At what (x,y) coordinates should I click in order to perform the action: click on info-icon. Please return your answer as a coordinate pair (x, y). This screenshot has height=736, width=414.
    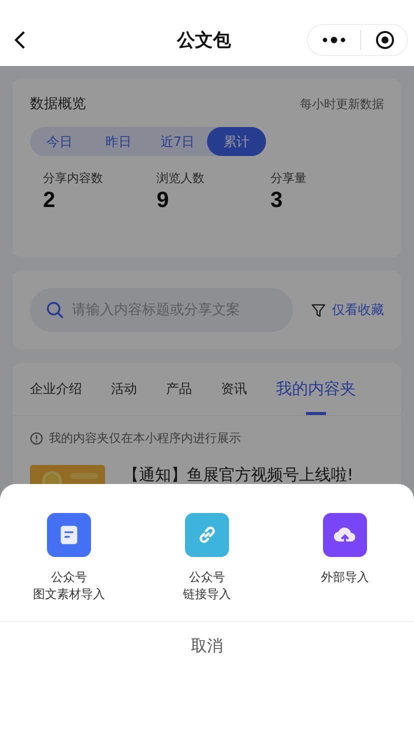
    Looking at the image, I should click on (36, 438).